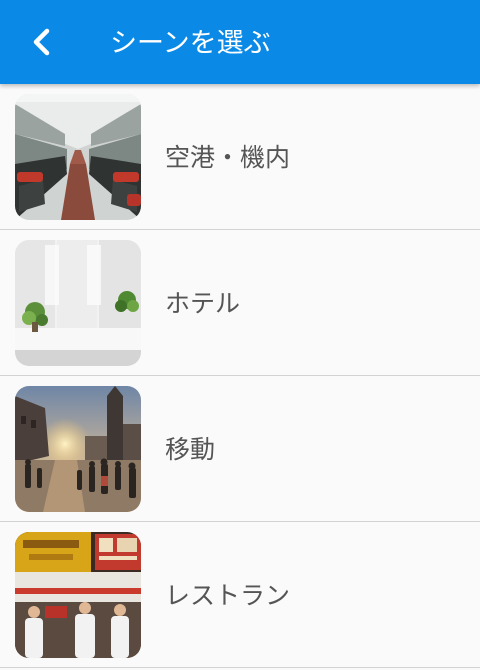 Image resolution: width=480 pixels, height=670 pixels. What do you see at coordinates (228, 595) in the screenshot?
I see `scene-label: レストラン` at bounding box center [228, 595].